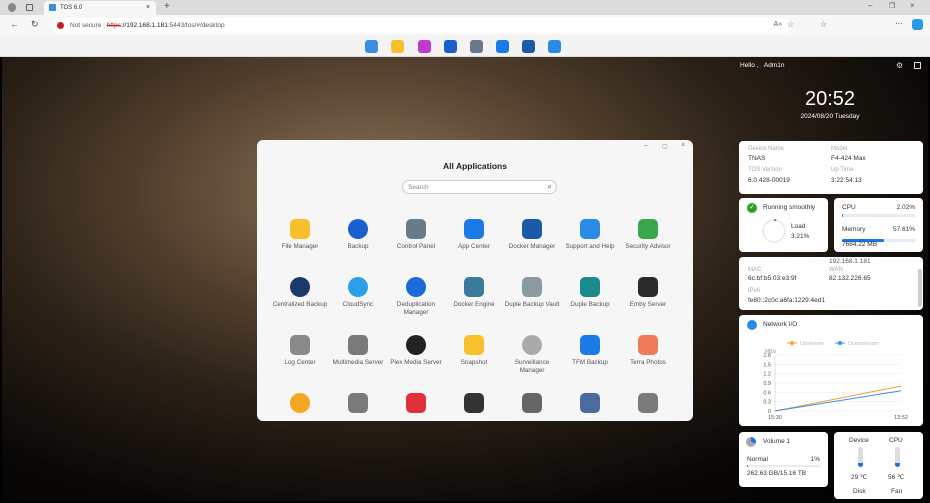 This screenshot has width=930, height=503. What do you see at coordinates (774, 65) in the screenshot?
I see `username: Adm1n` at bounding box center [774, 65].